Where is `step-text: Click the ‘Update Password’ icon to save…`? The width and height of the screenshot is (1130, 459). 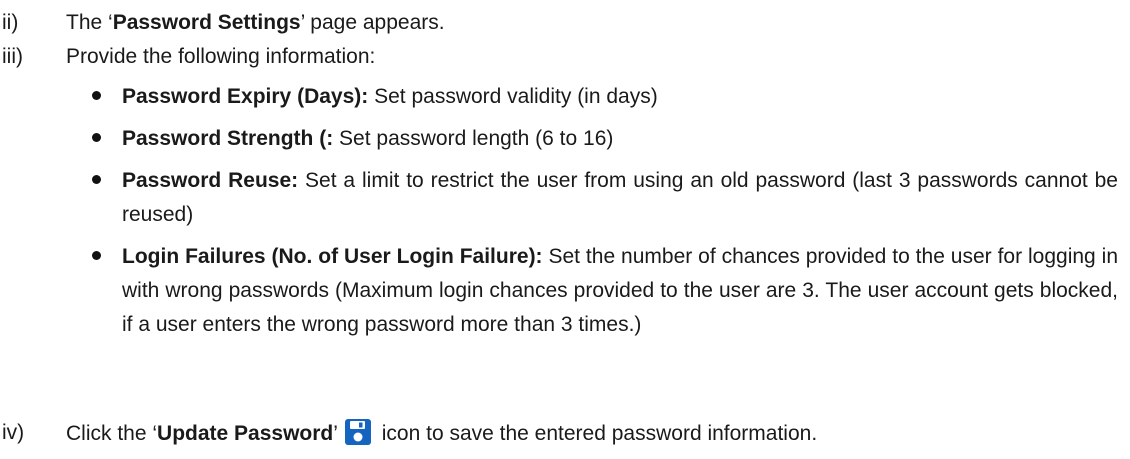
step-text: Click the ‘Update Password’ icon to save… is located at coordinates (441, 433).